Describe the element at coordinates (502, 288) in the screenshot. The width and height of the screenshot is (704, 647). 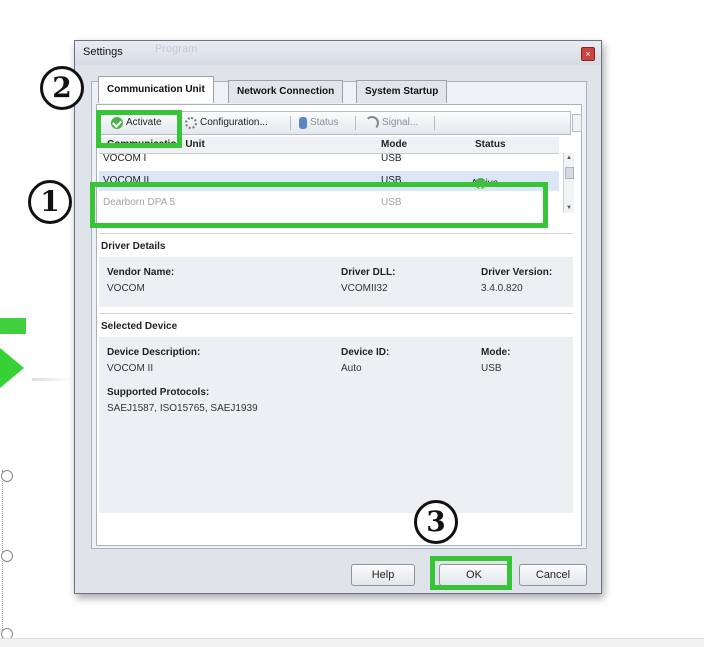
I see `driver-version-value: 3.4.0.820` at that location.